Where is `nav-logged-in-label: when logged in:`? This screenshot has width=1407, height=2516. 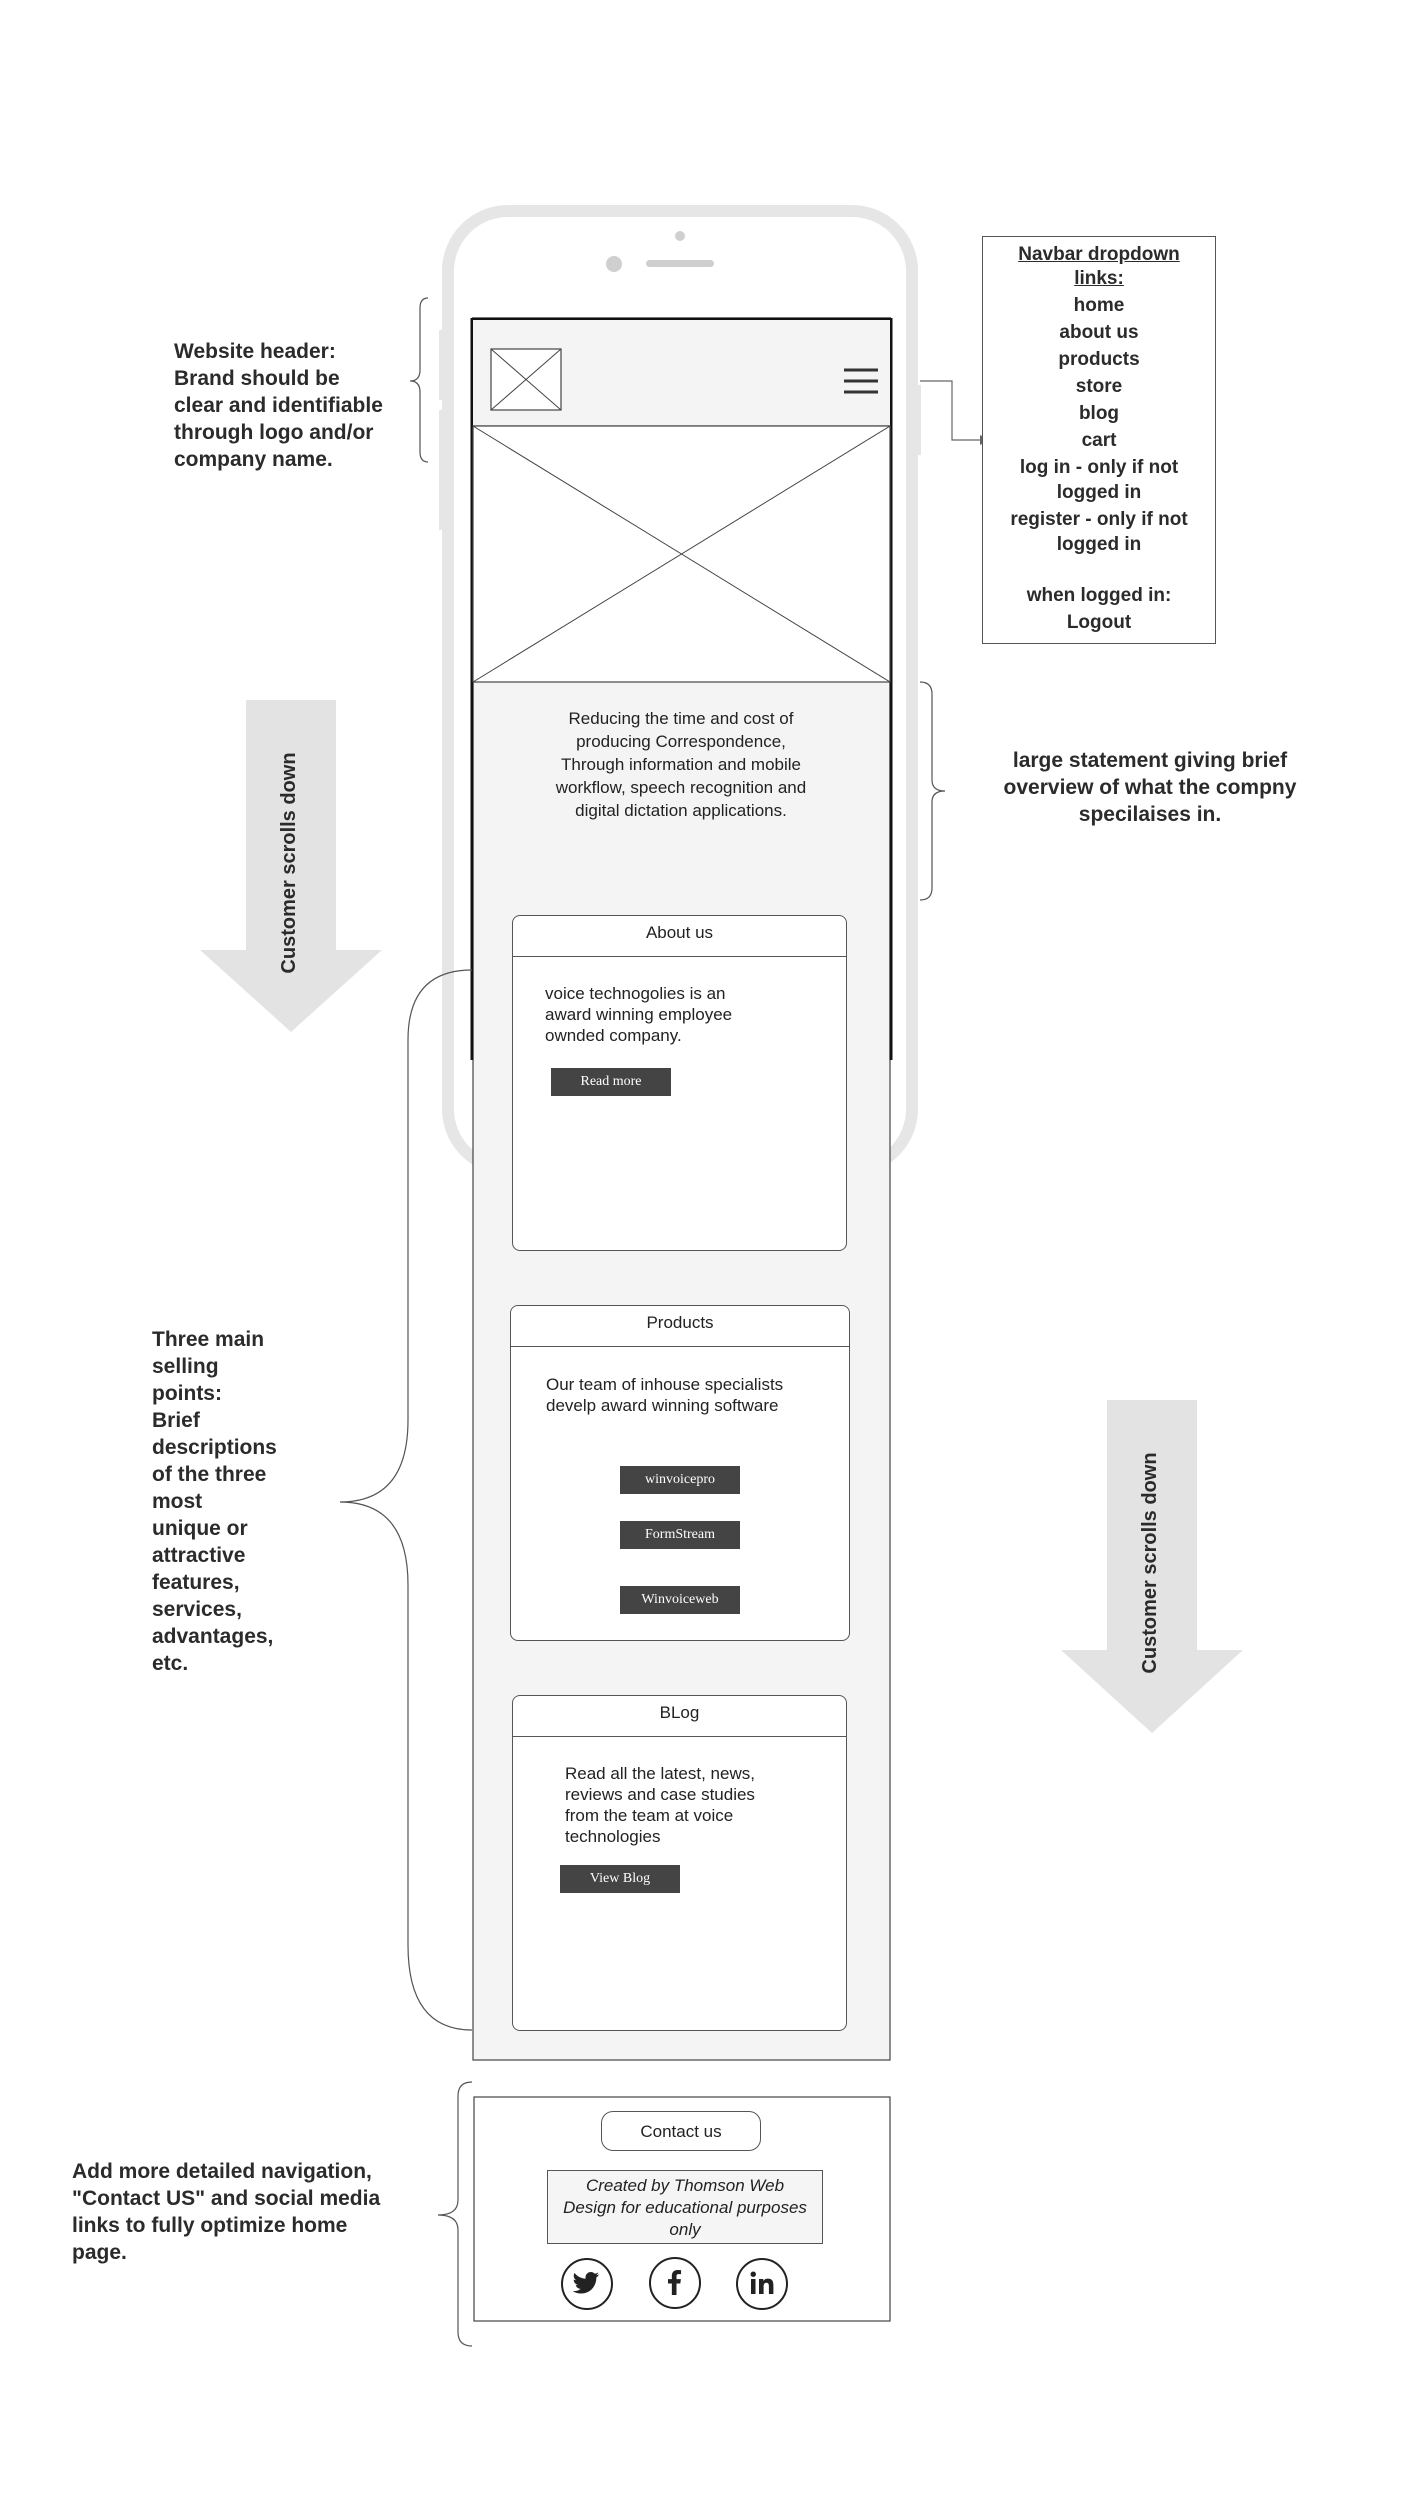
nav-logged-in-label: when logged in: is located at coordinates (1099, 595).